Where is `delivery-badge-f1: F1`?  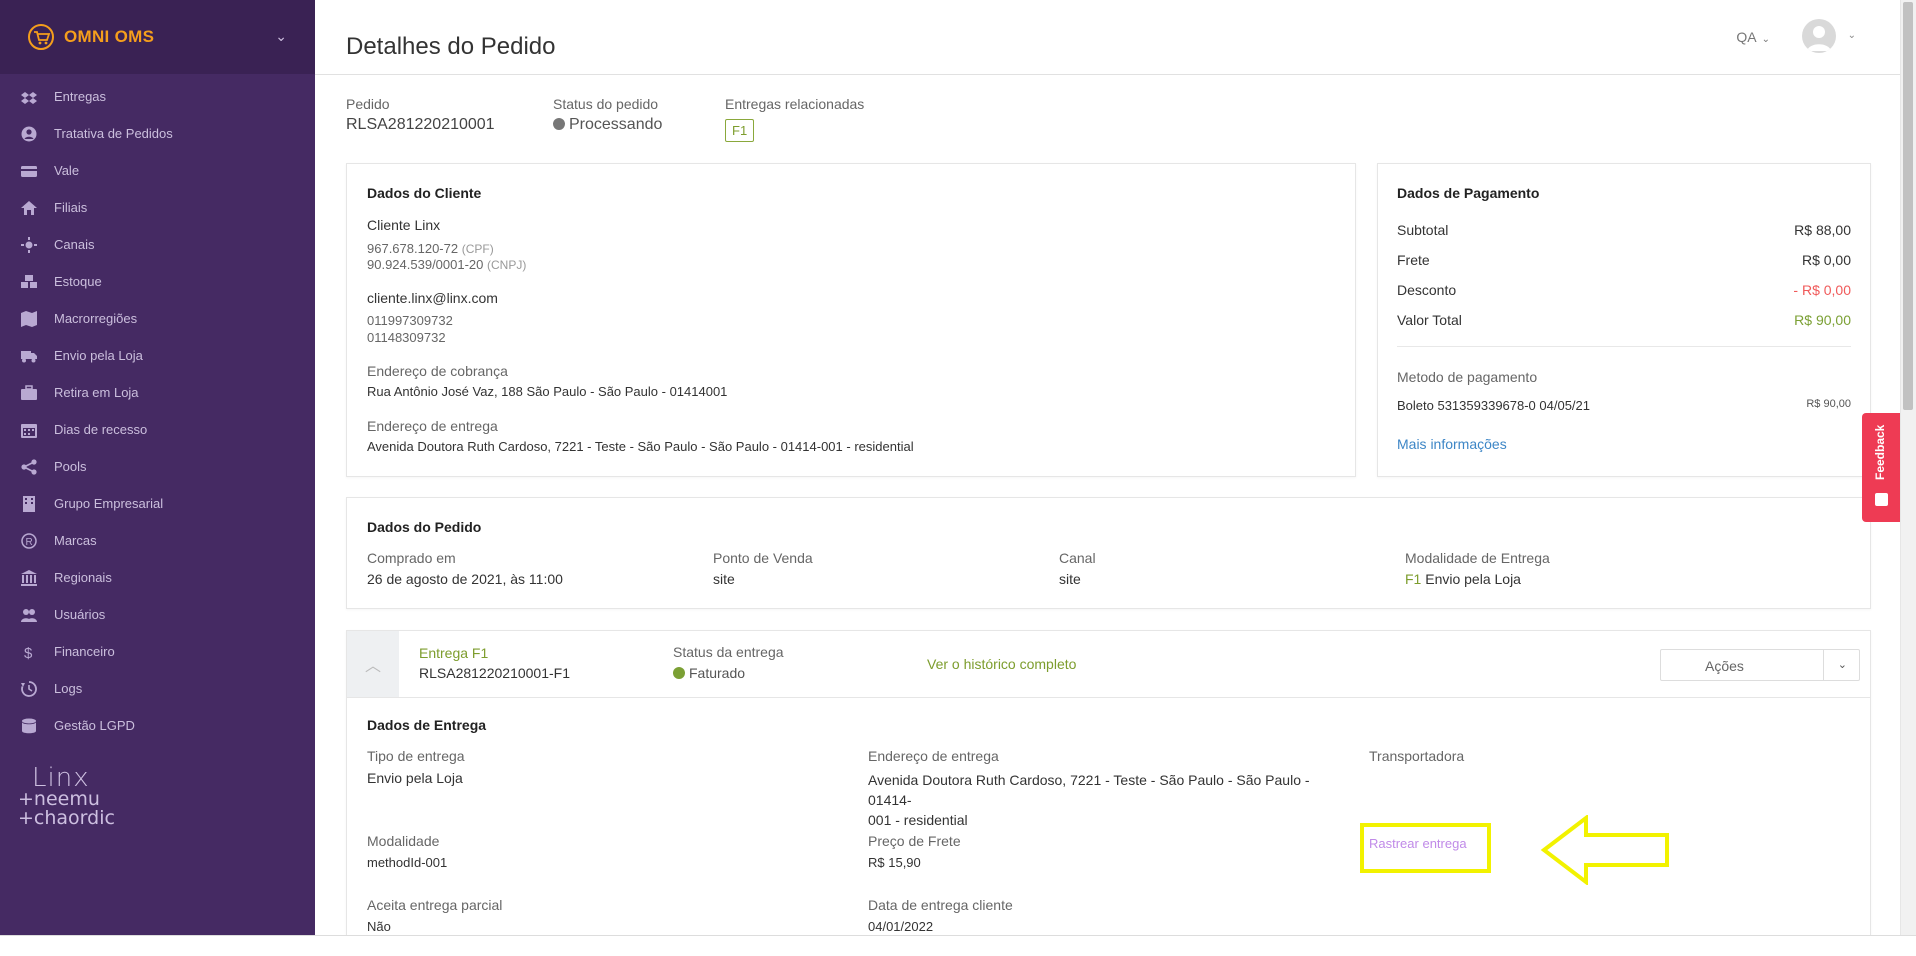 delivery-badge-f1: F1 is located at coordinates (740, 130).